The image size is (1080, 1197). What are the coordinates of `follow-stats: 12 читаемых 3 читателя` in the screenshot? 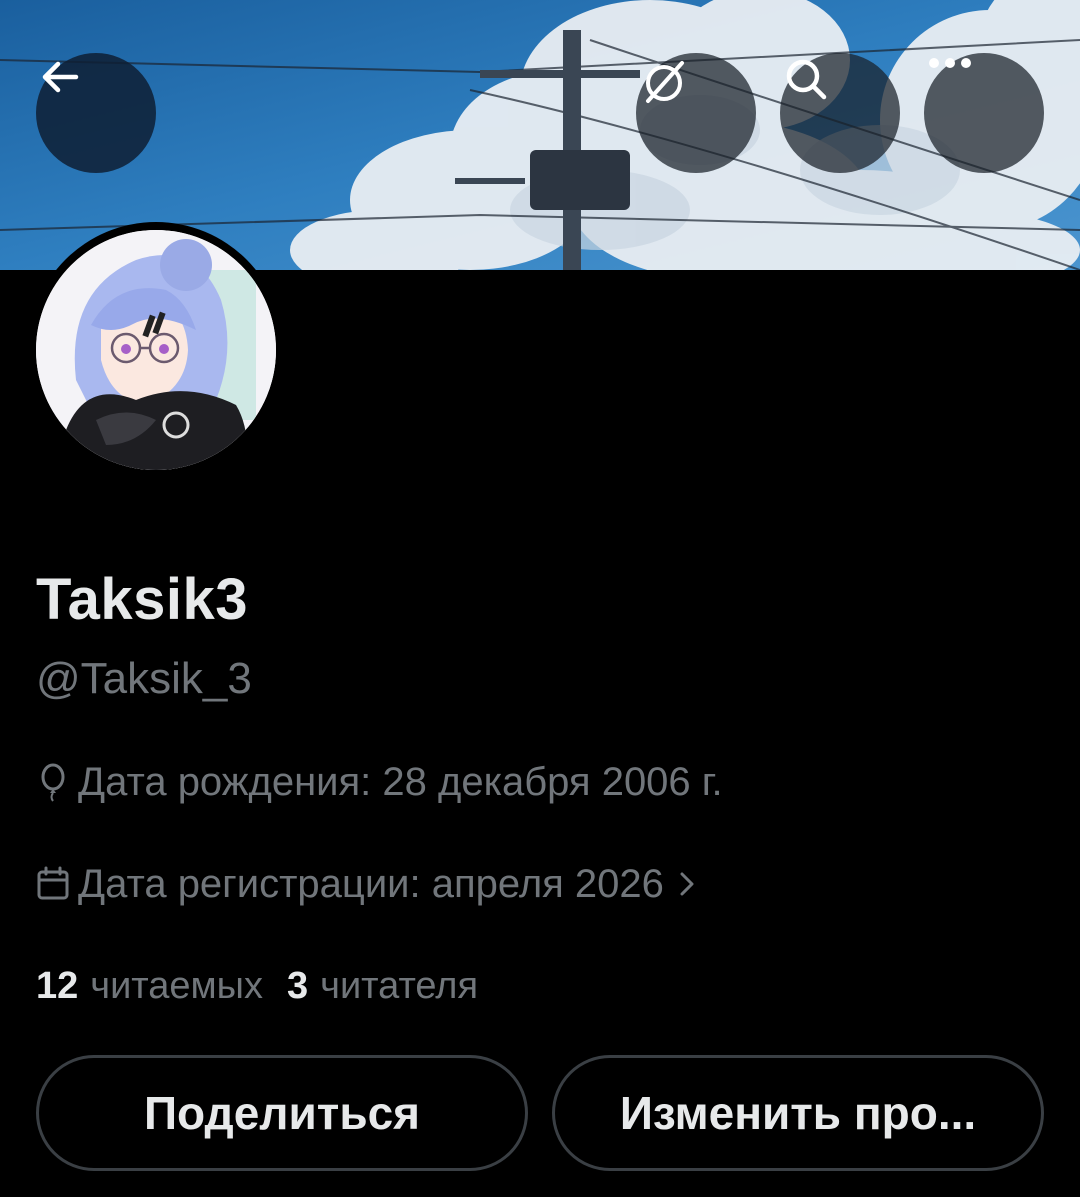 It's located at (257, 986).